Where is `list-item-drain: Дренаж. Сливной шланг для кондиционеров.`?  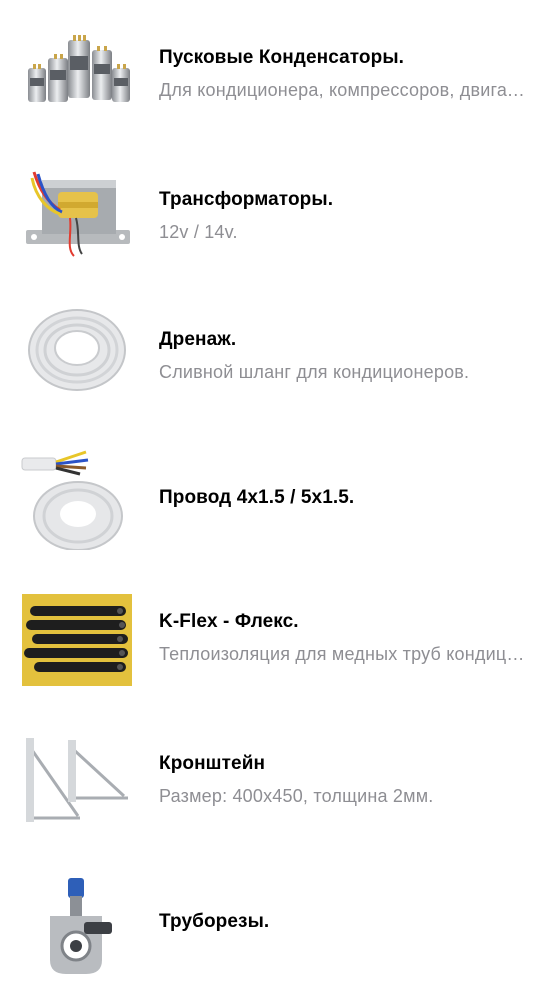 list-item-drain: Дренаж. Сливной шланг для кондиционеров. is located at coordinates (276, 342).